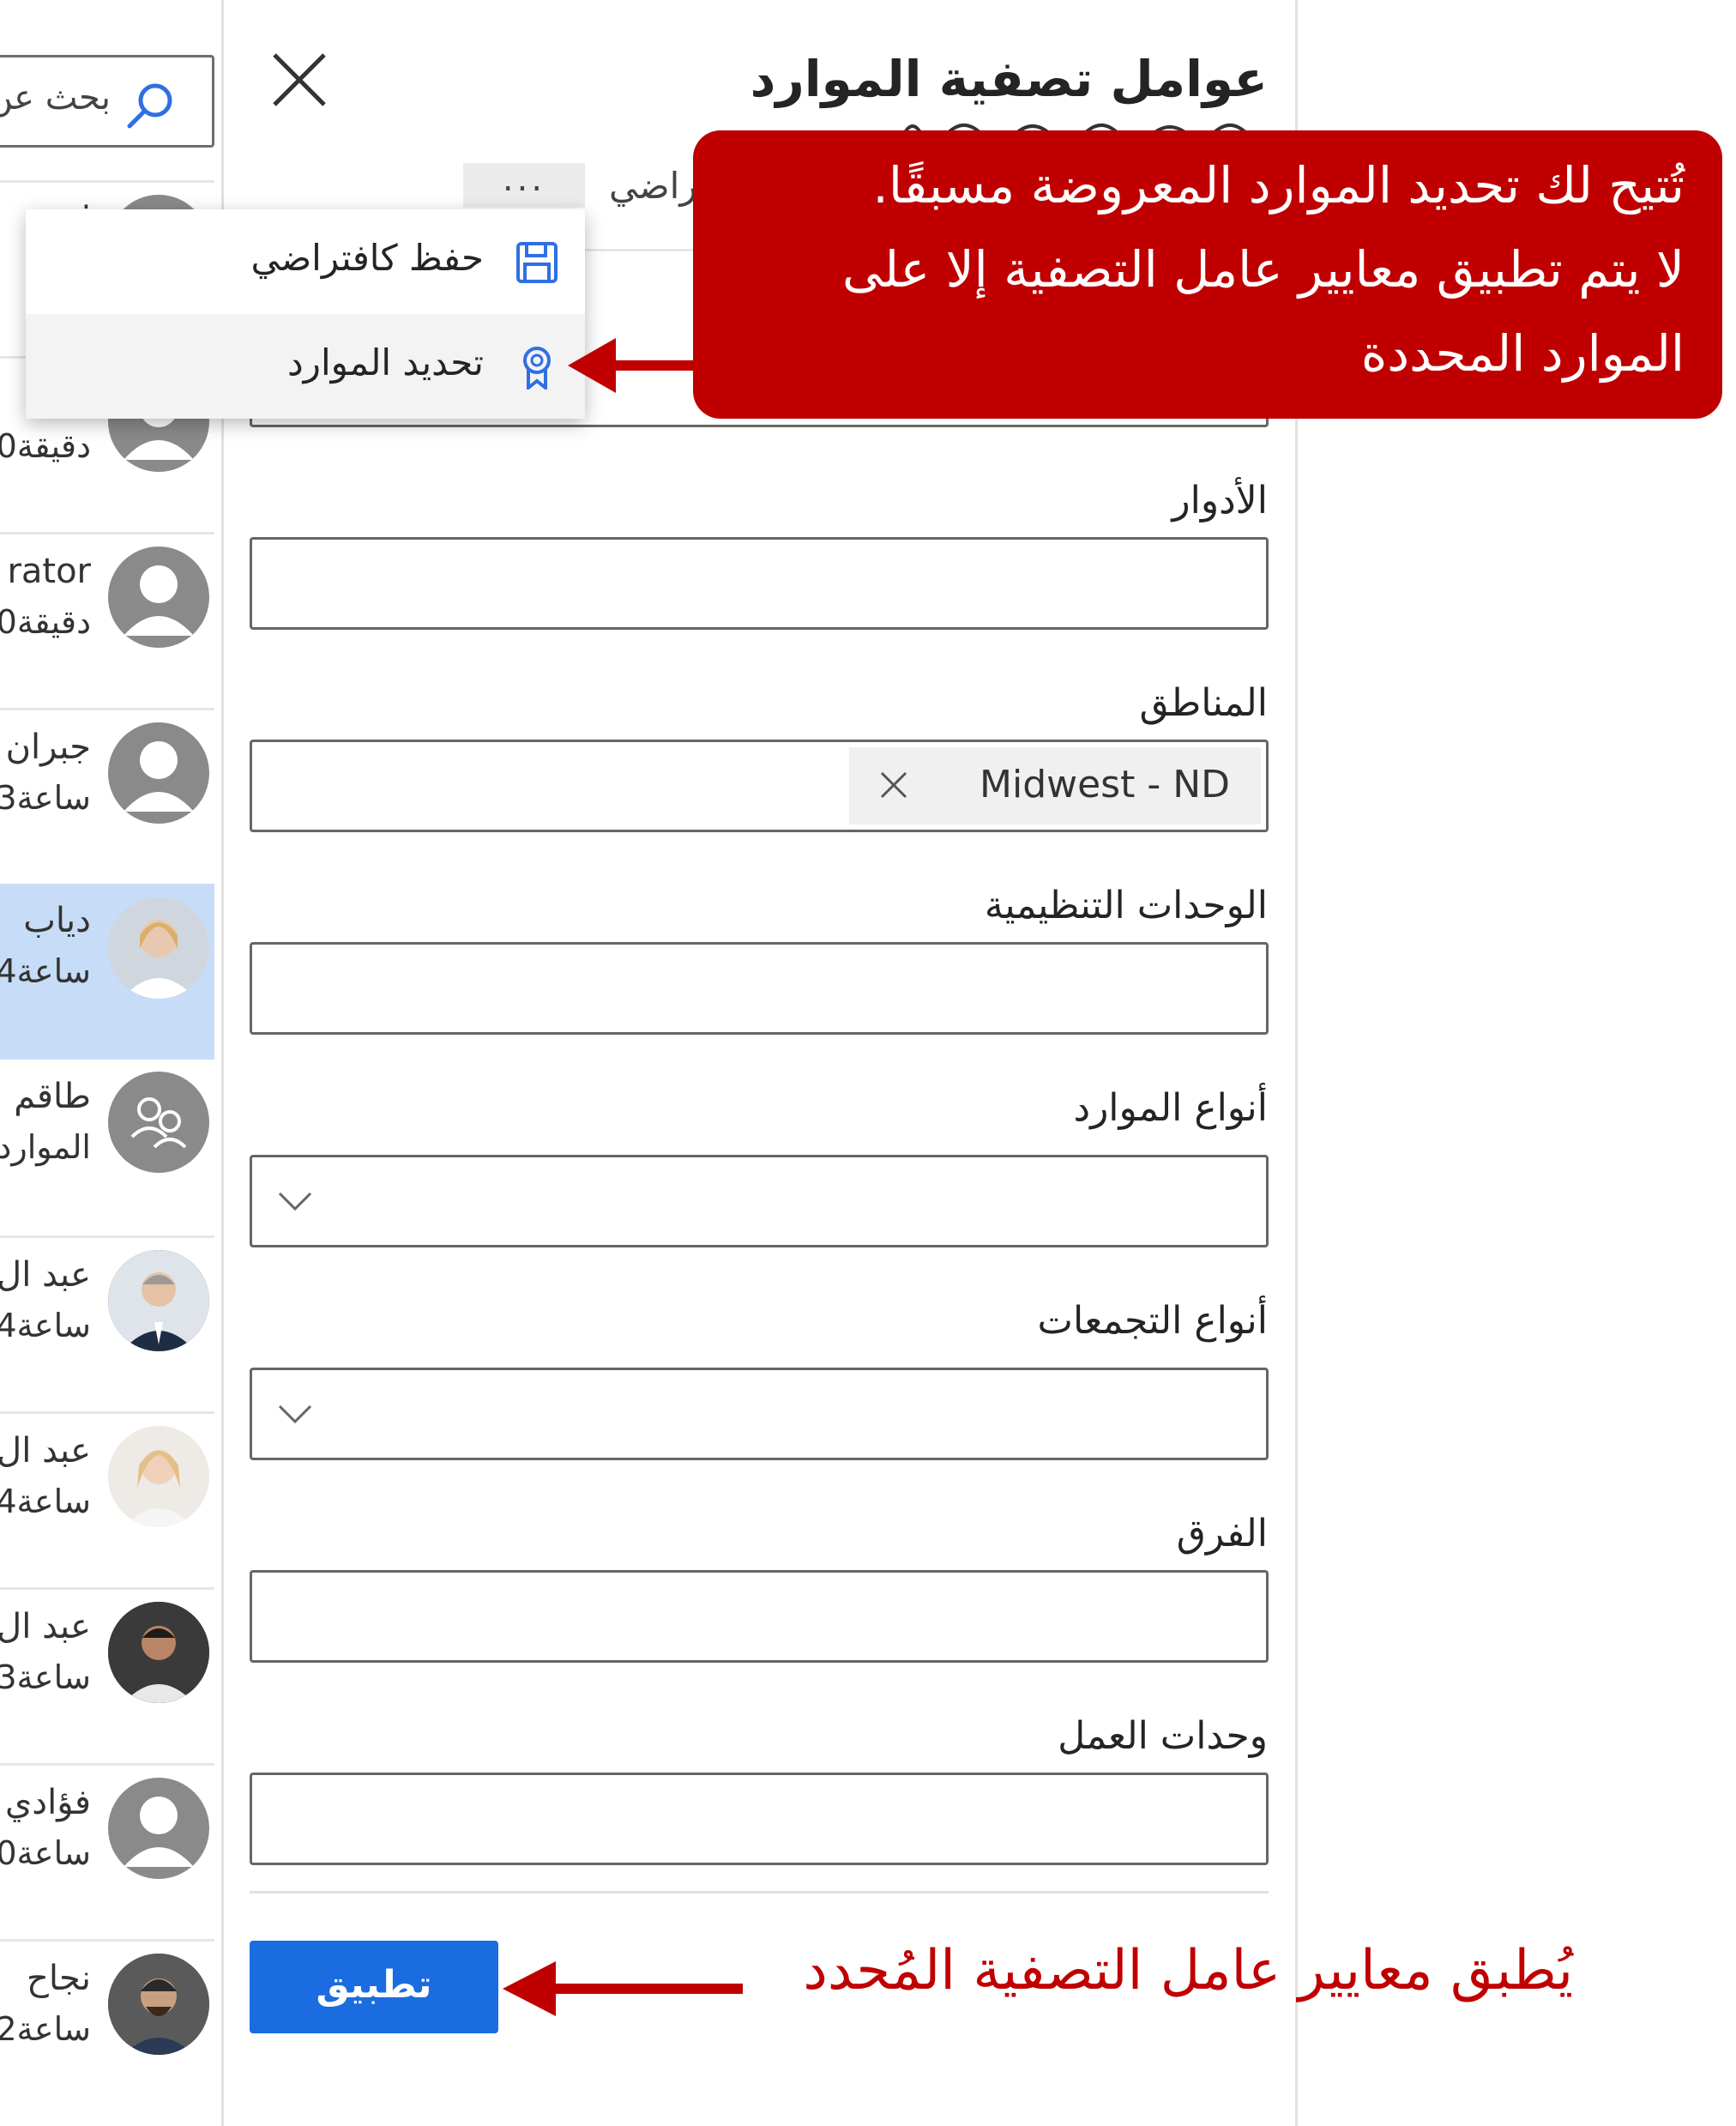 Image resolution: width=1736 pixels, height=2126 pixels. I want to click on territories-label: المناطق, so click(1203, 703).